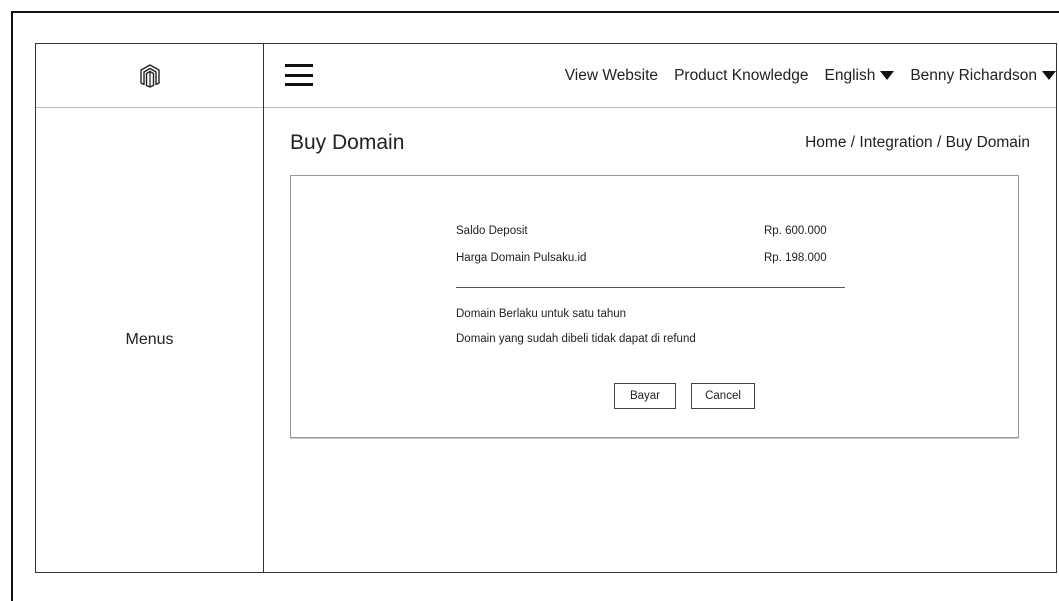 The image size is (1059, 601). What do you see at coordinates (347, 142) in the screenshot?
I see `page-title: Buy Domain` at bounding box center [347, 142].